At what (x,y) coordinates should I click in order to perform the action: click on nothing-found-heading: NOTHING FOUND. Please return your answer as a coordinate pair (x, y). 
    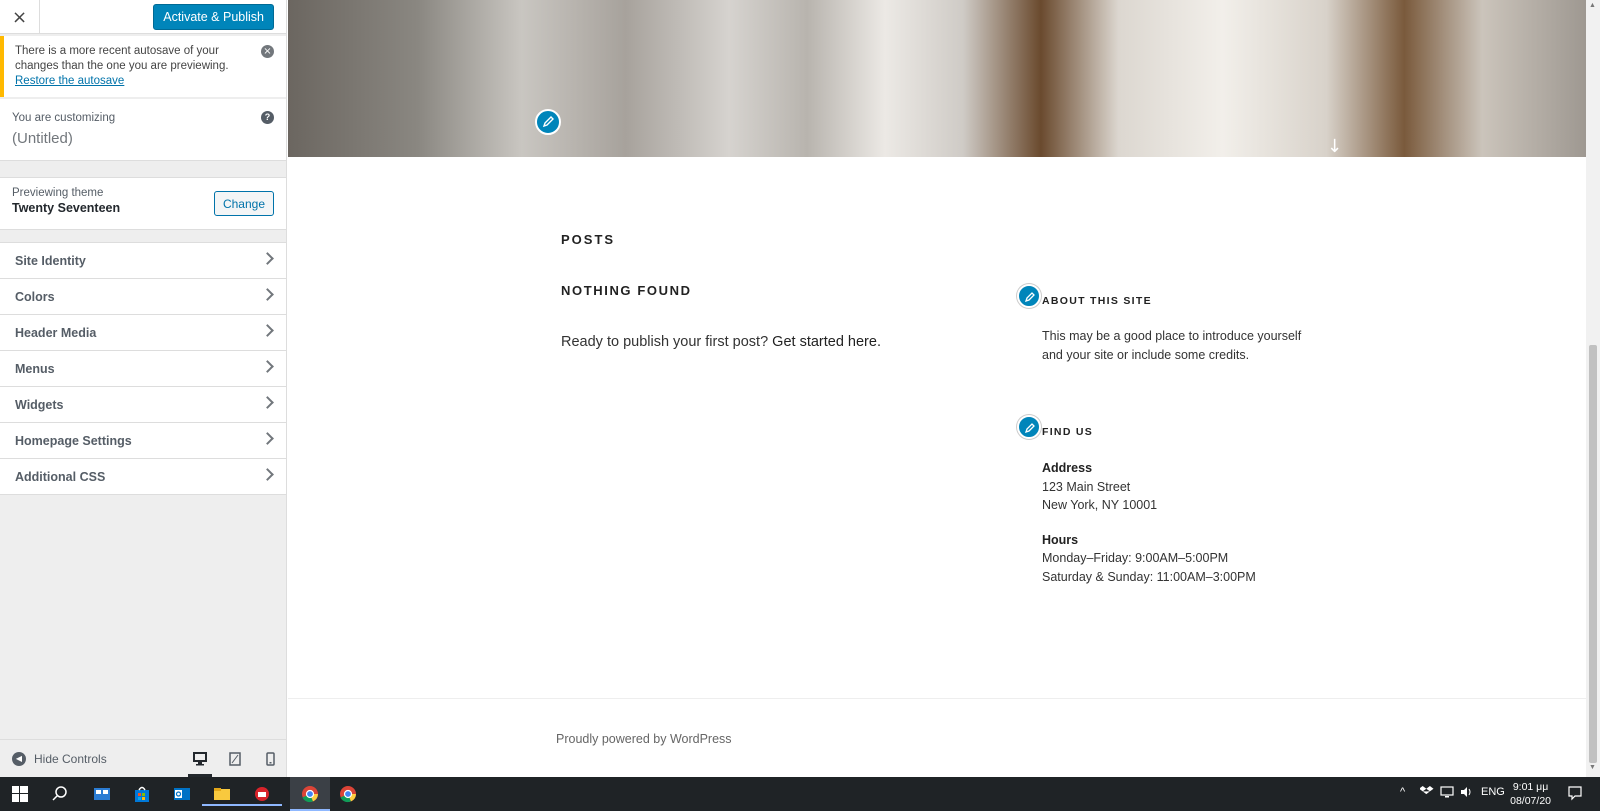
    Looking at the image, I should click on (626, 290).